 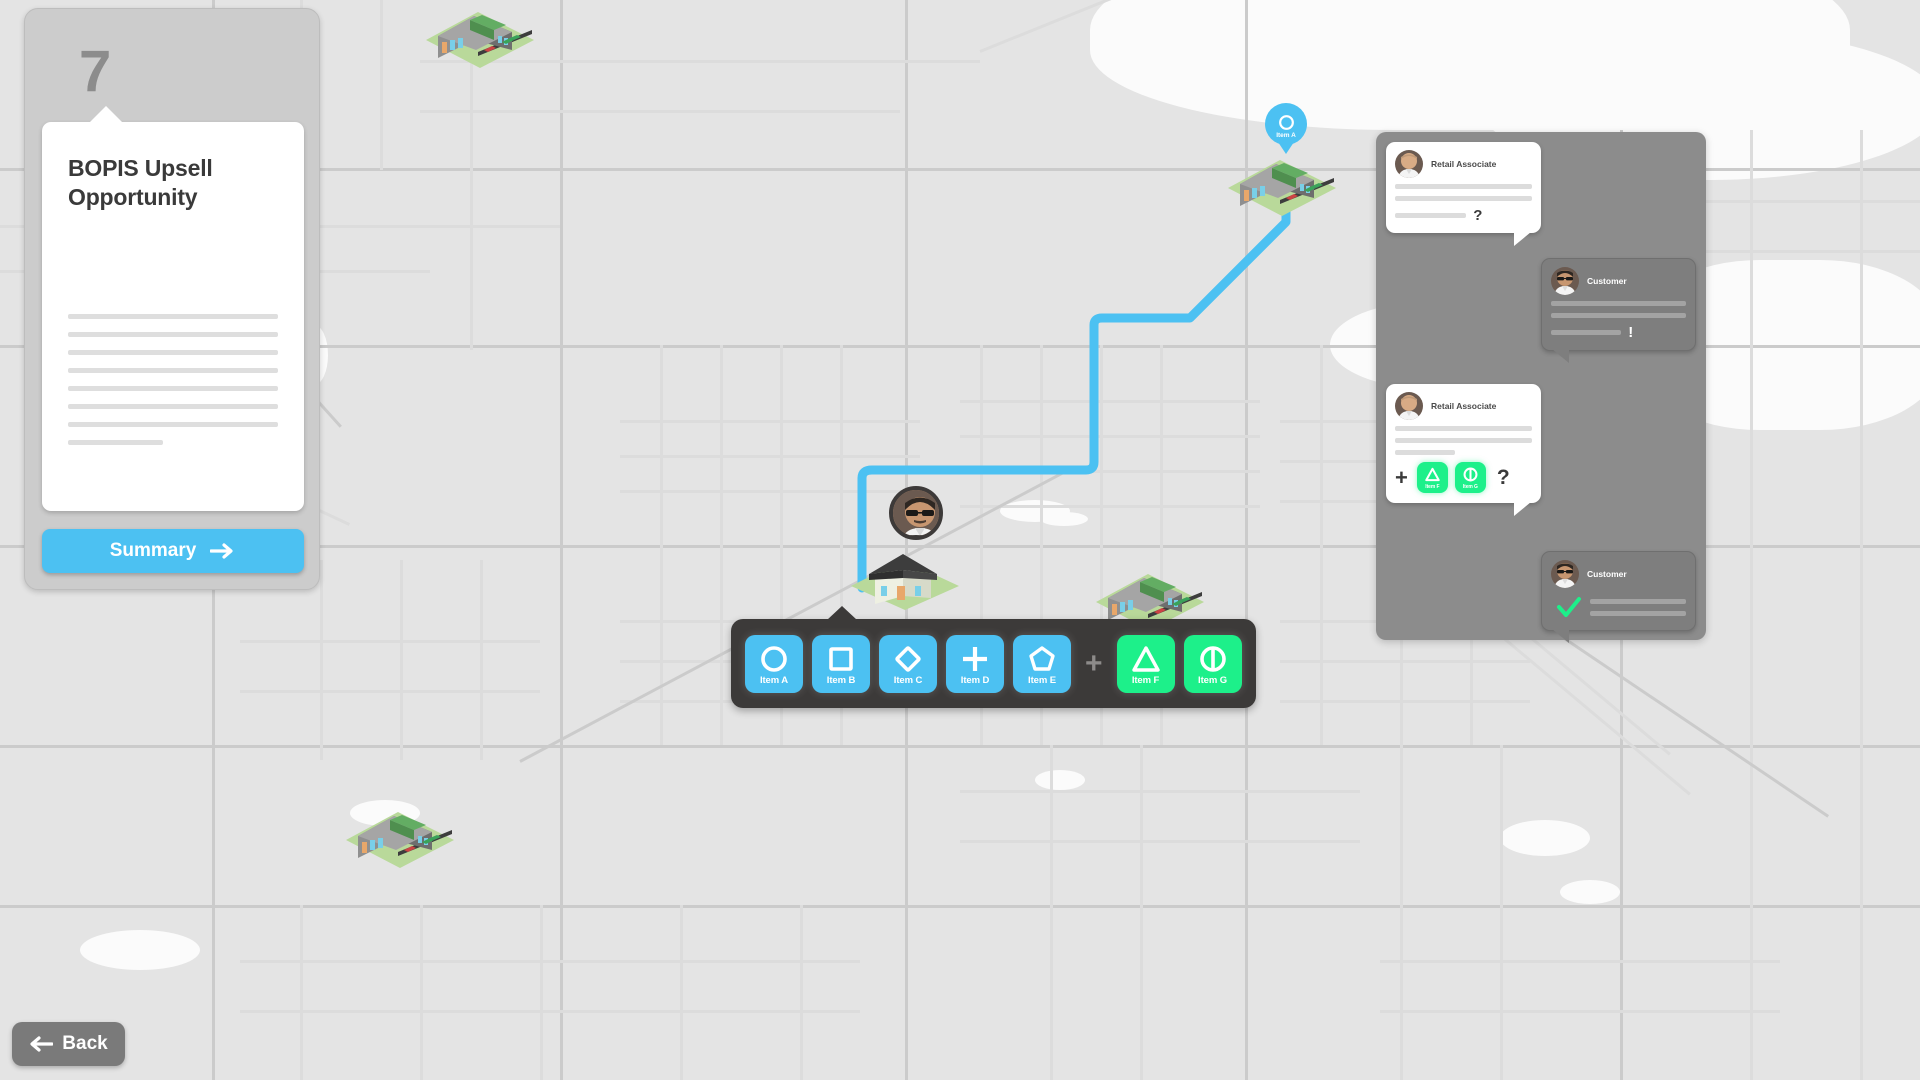 I want to click on step-panel: 7 BOPIS Upsell Opportunity Summary, so click(x=172, y=299).